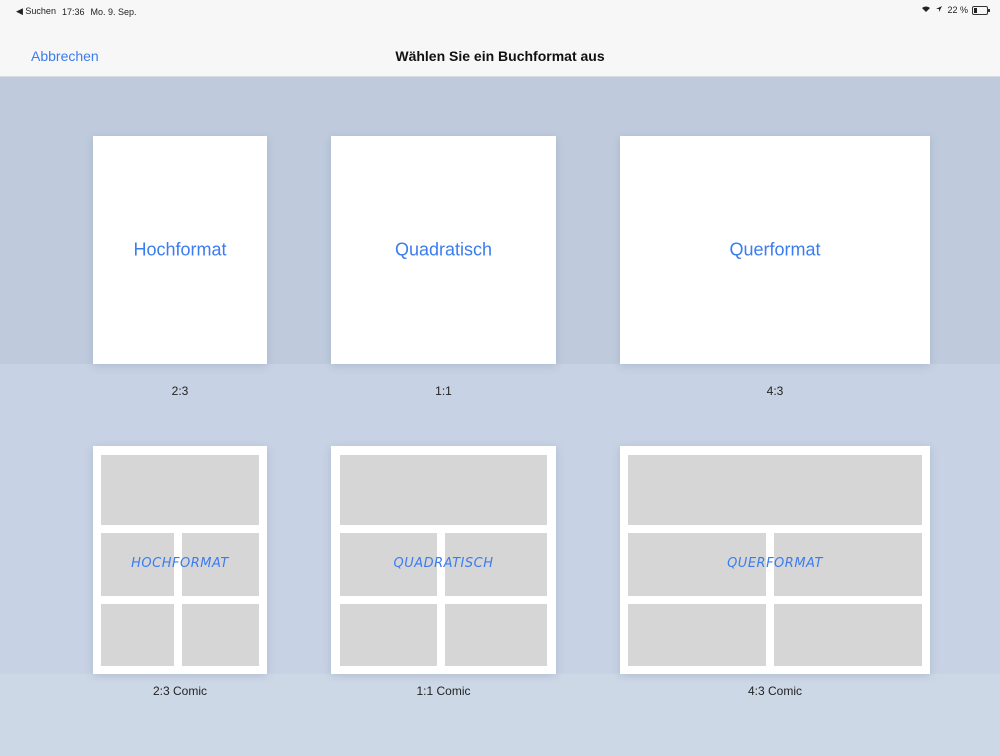 This screenshot has width=1000, height=756. Describe the element at coordinates (113, 11) in the screenshot. I see `status-date: Mo. 9. Sep.` at that location.